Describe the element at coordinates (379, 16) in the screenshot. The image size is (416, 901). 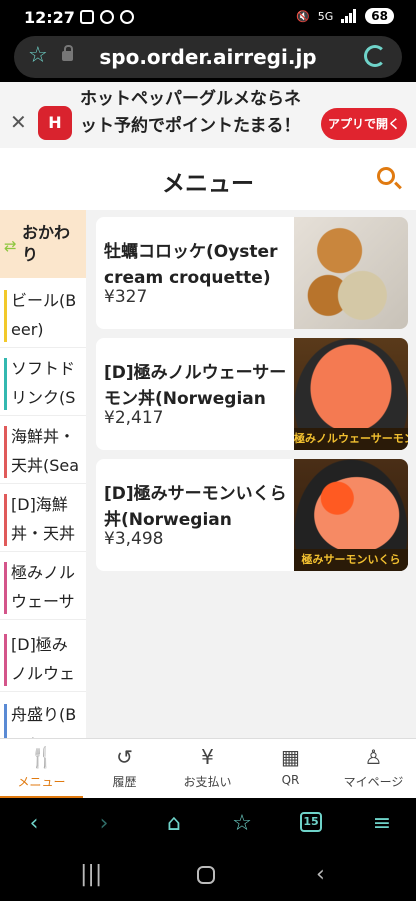
I see `battery-badge: 68` at that location.